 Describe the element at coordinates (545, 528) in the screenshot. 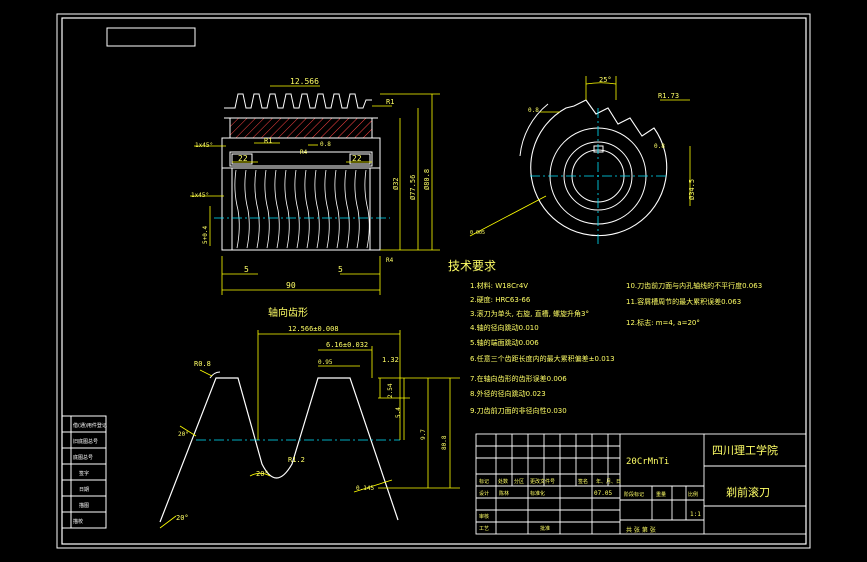

I see `tb-approve: 批准` at that location.